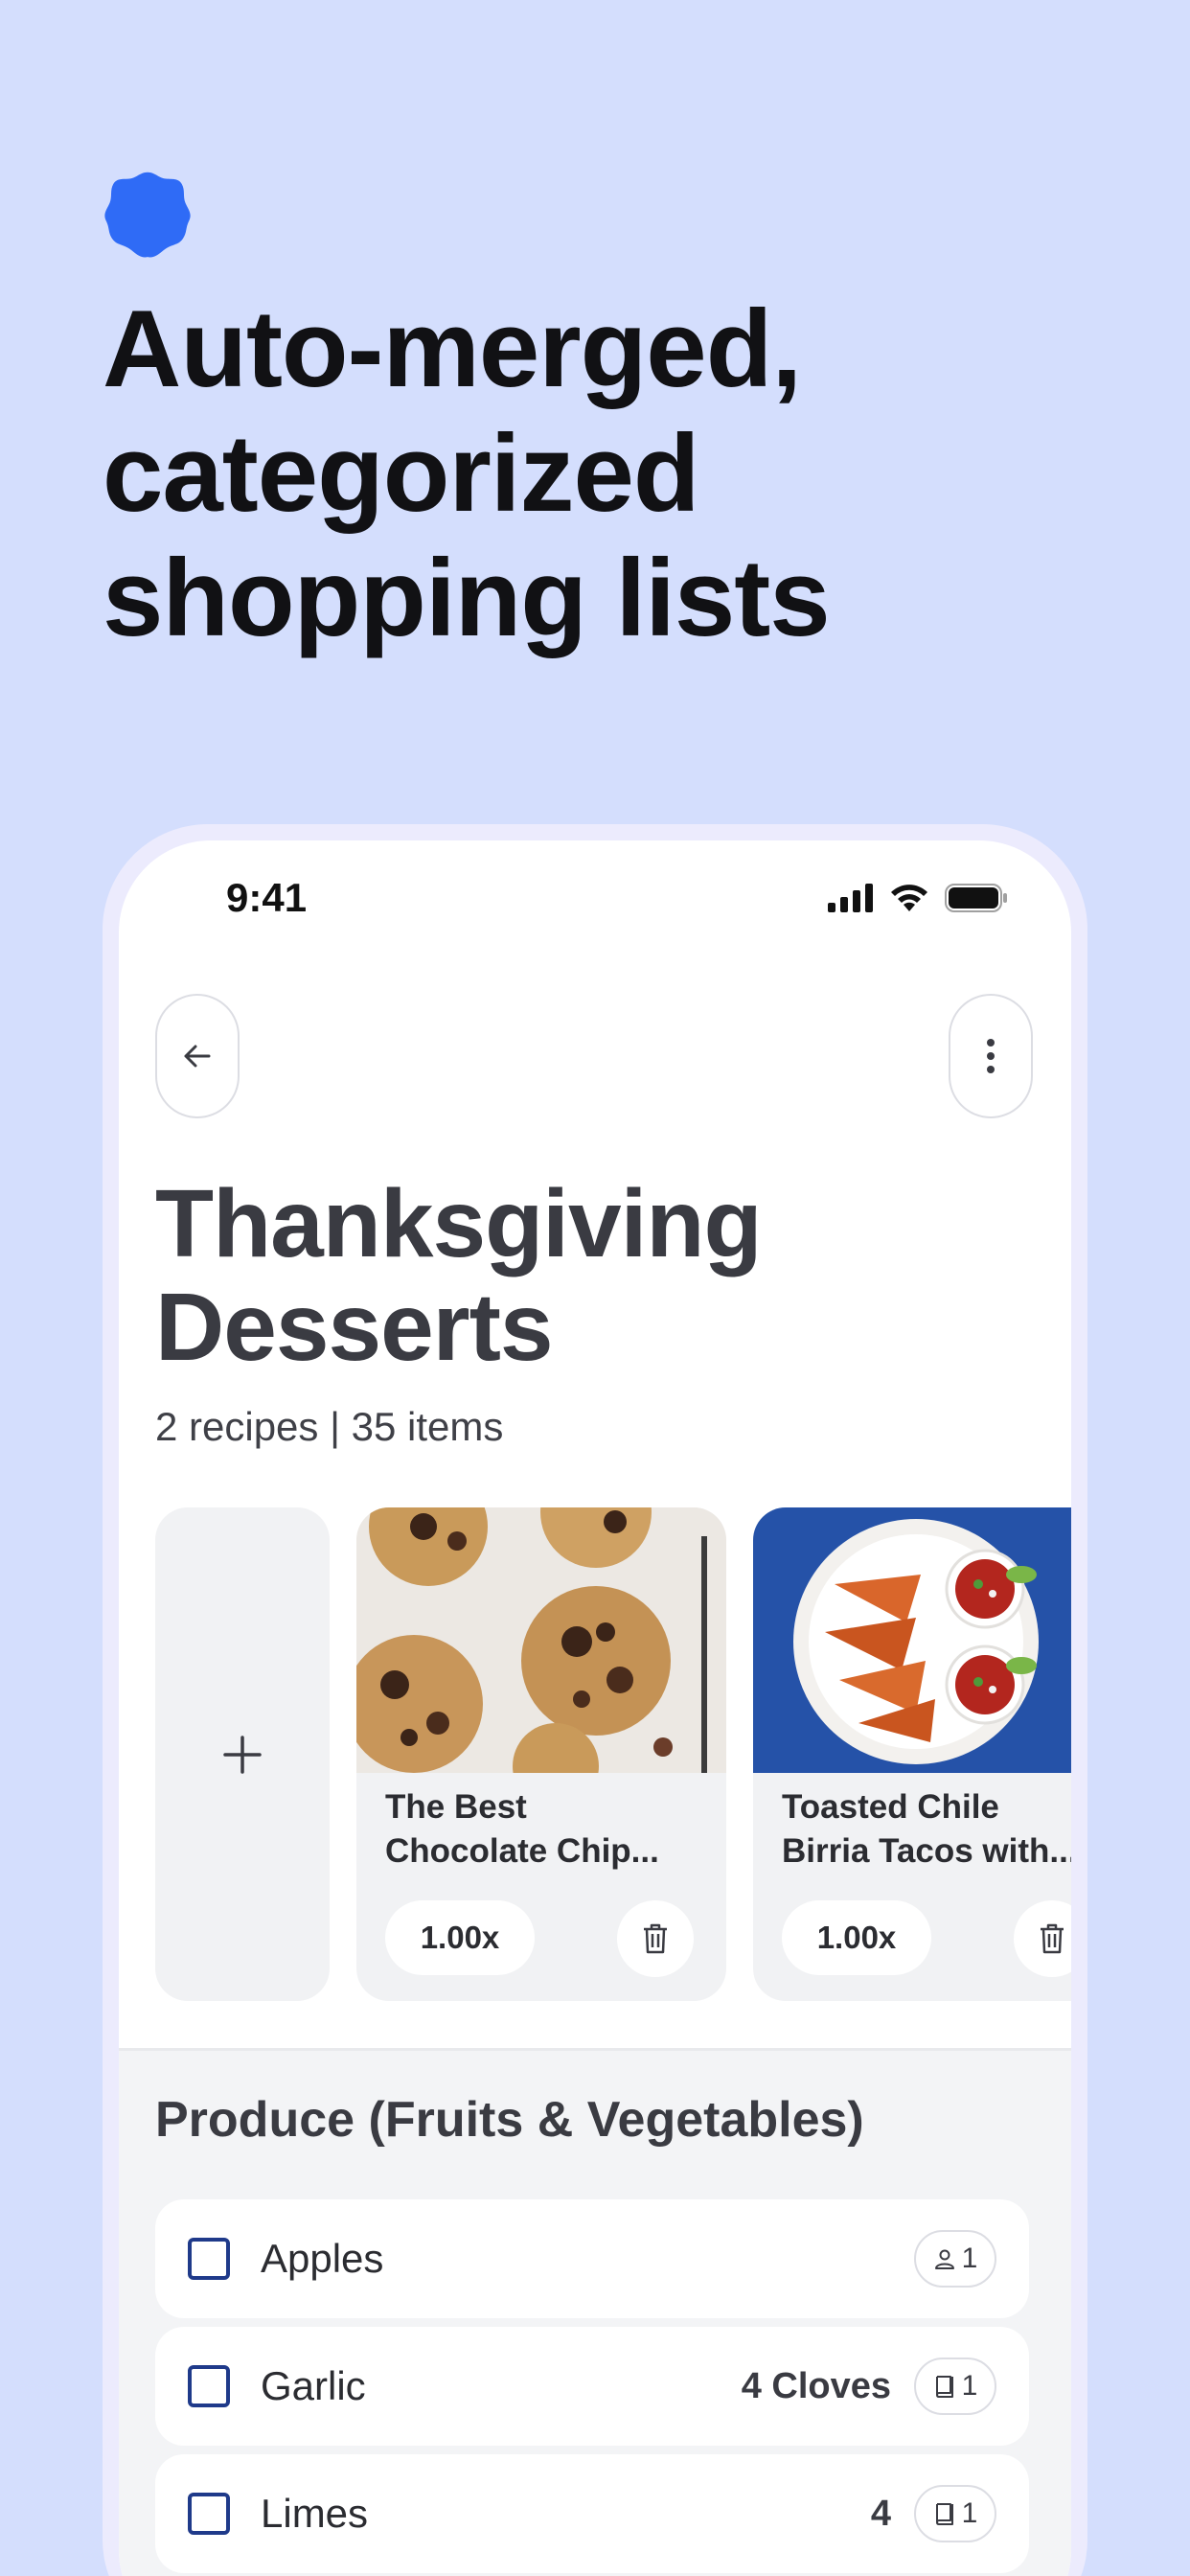 This screenshot has height=2576, width=1190. Describe the element at coordinates (315, 2513) in the screenshot. I see `item-name: Limes` at that location.